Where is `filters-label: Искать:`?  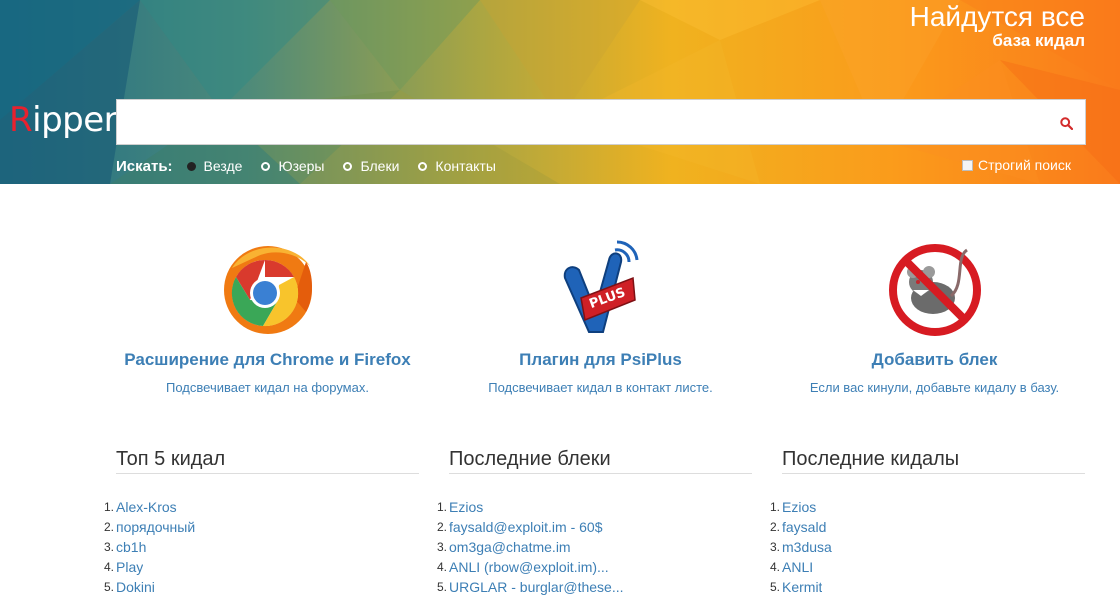
filters-label: Искать: is located at coordinates (144, 166).